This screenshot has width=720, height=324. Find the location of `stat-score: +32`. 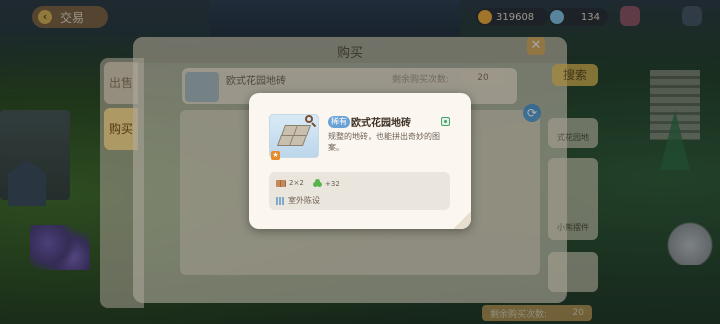

stat-score: +32 is located at coordinates (326, 183).